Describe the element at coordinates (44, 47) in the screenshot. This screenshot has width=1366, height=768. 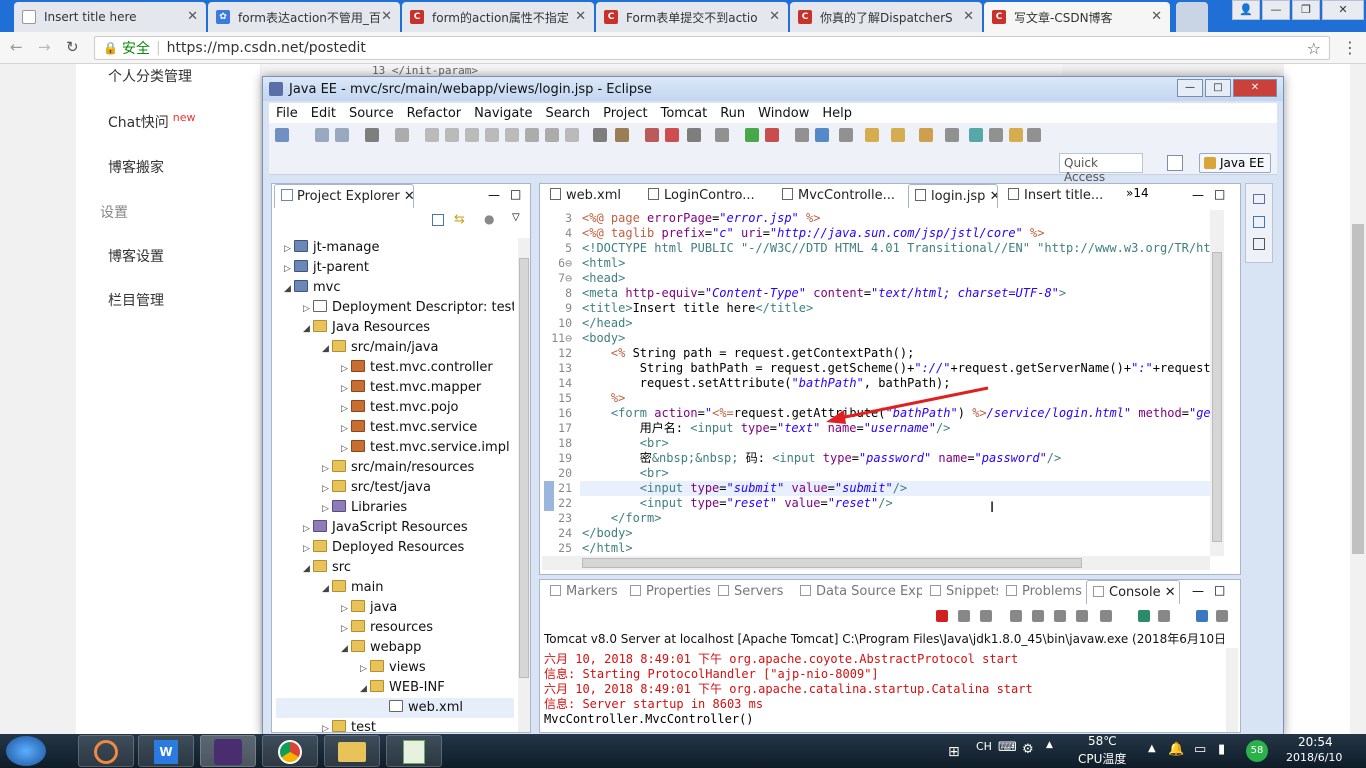
I see `forward-icon: →` at that location.